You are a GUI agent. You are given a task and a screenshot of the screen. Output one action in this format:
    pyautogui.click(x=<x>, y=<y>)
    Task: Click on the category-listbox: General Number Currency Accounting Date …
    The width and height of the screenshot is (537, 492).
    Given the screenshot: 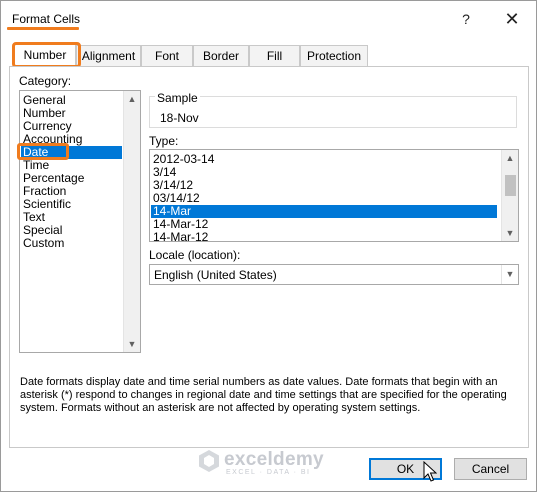 What is the action you would take?
    pyautogui.click(x=80, y=221)
    